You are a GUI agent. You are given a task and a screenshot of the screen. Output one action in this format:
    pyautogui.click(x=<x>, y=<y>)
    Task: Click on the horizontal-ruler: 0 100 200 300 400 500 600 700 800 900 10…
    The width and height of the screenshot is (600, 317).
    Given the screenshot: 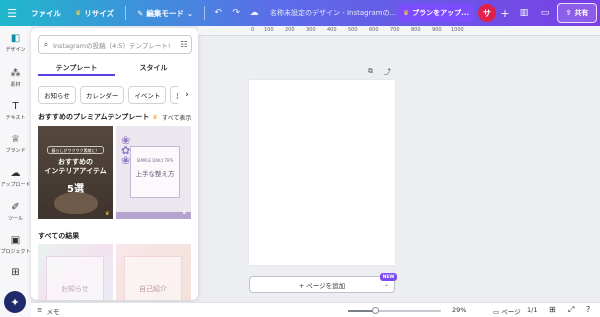 What is the action you would take?
    pyautogui.click(x=399, y=31)
    